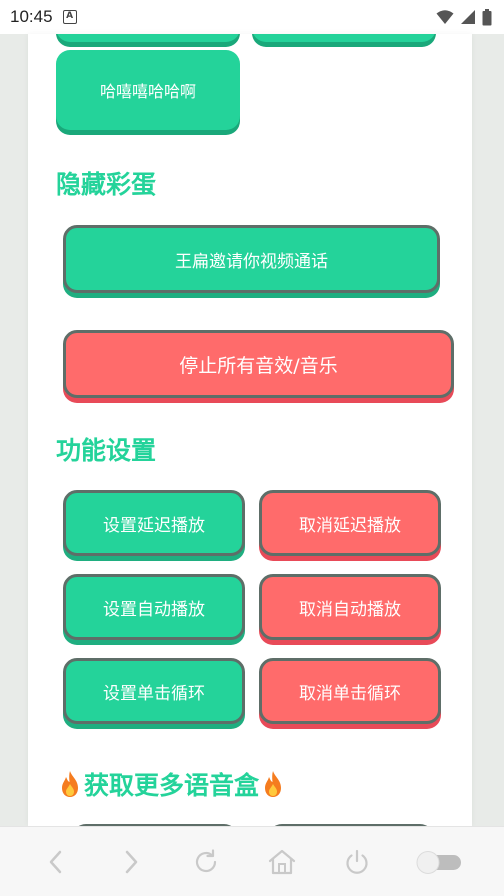  I want to click on set-autoplay-button: 设置自动播放, so click(154, 607).